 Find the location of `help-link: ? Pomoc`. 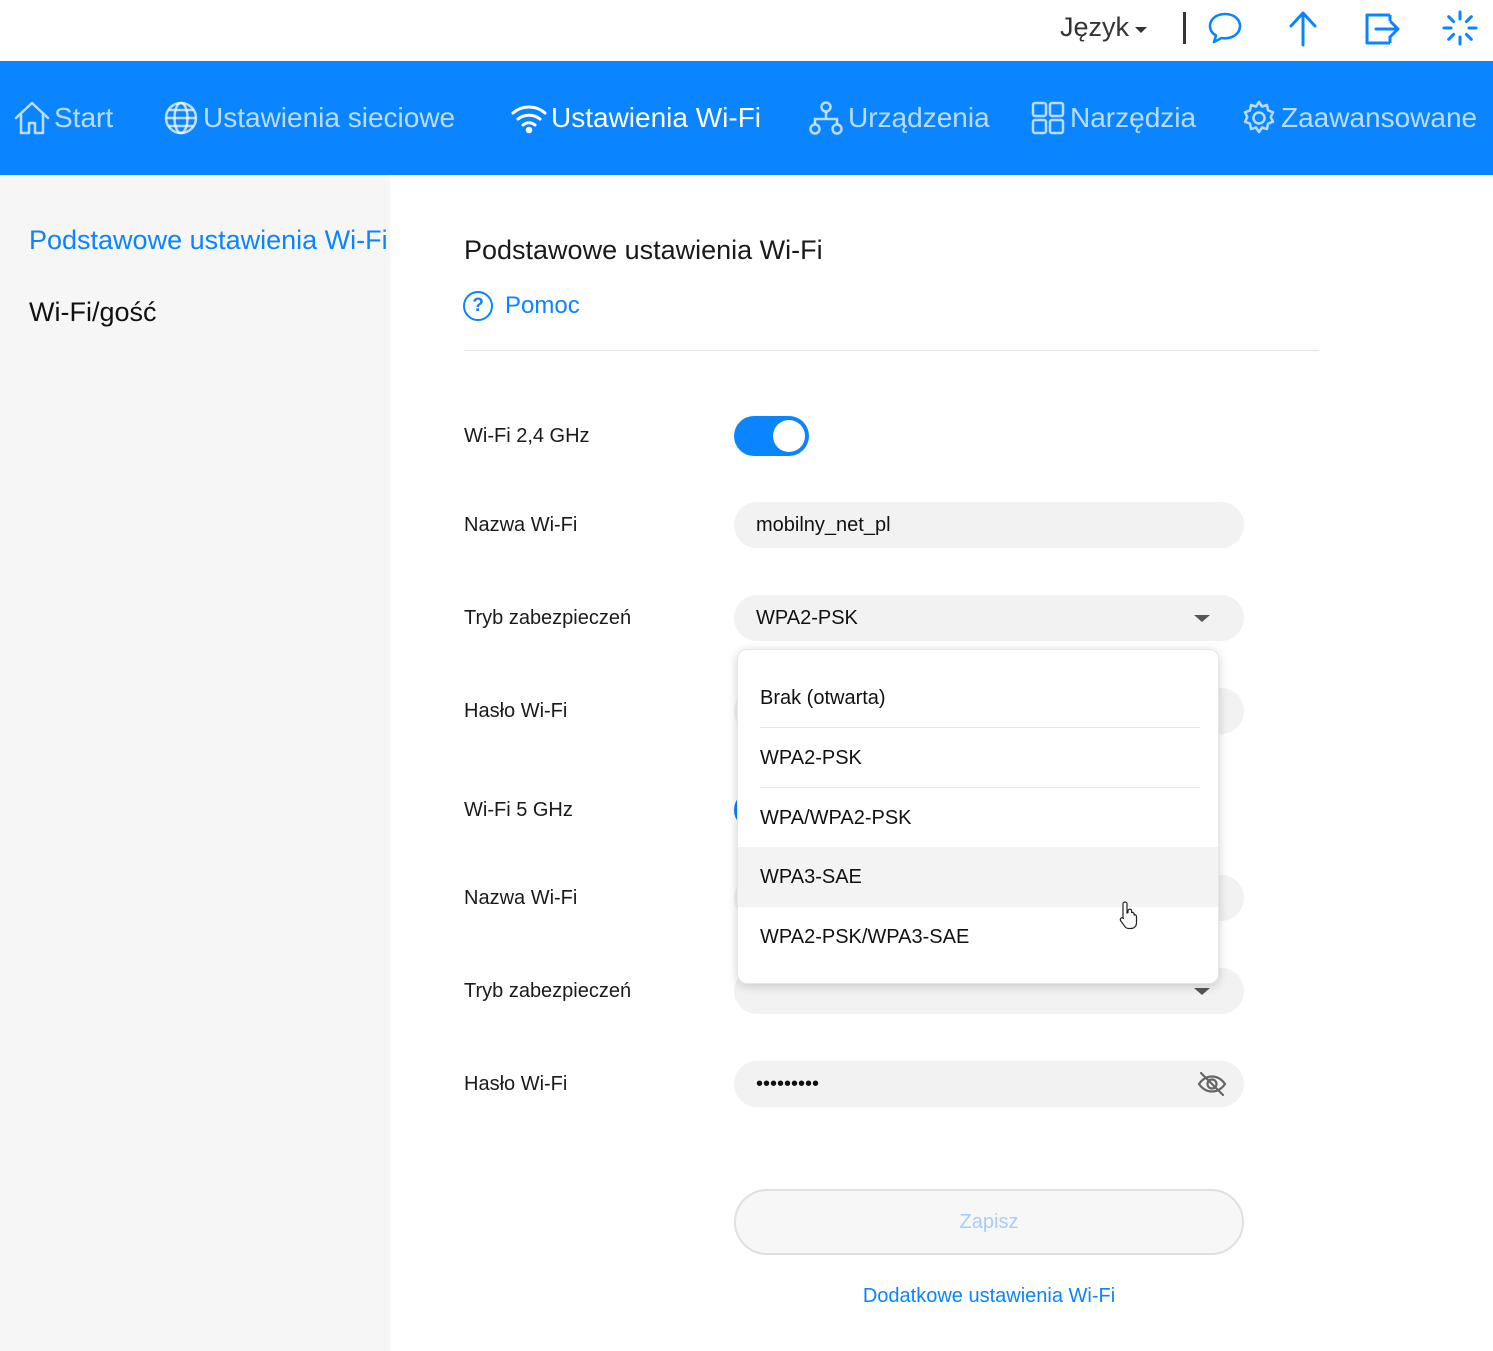

help-link: ? Pomoc is located at coordinates (521, 306).